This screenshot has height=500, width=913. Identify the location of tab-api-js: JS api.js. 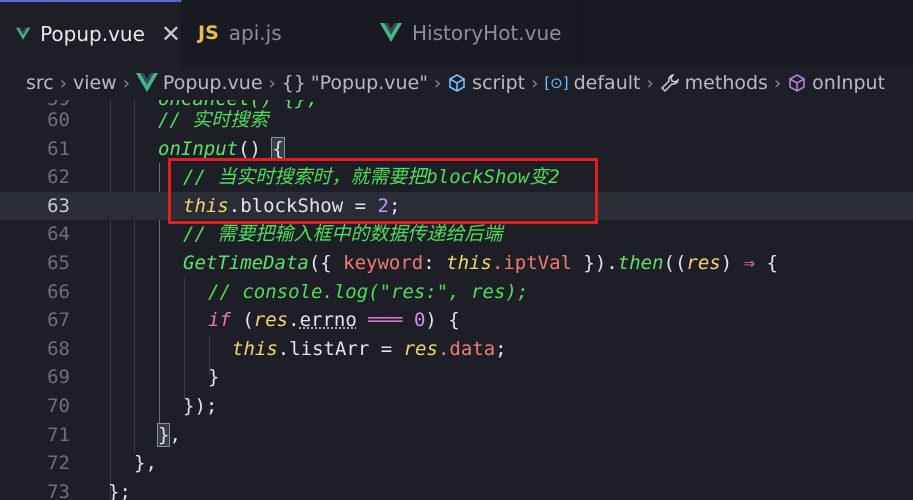
(273, 33).